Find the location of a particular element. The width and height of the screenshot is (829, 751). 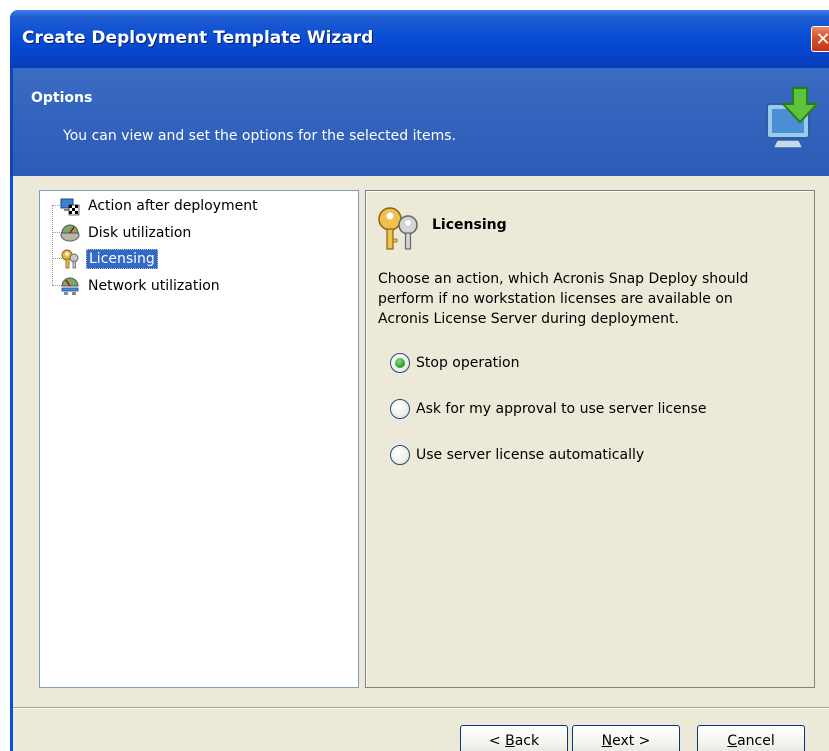

radio-button-checked is located at coordinates (400, 363).